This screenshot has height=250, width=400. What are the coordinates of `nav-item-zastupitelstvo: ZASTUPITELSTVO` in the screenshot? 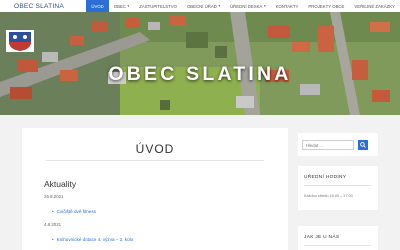 It's located at (158, 6).